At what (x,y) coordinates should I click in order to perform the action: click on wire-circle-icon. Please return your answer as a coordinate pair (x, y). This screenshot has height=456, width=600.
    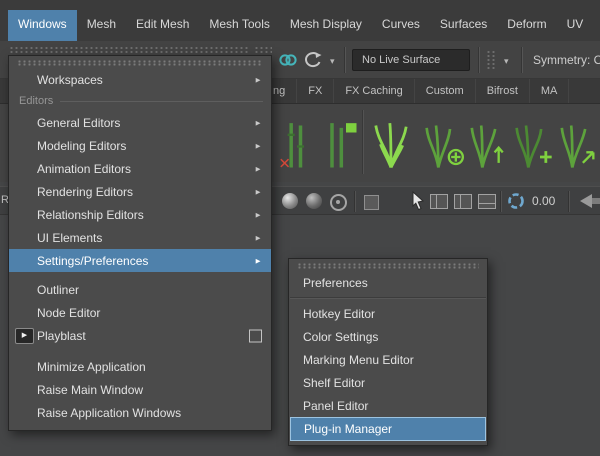
    Looking at the image, I should click on (338, 202).